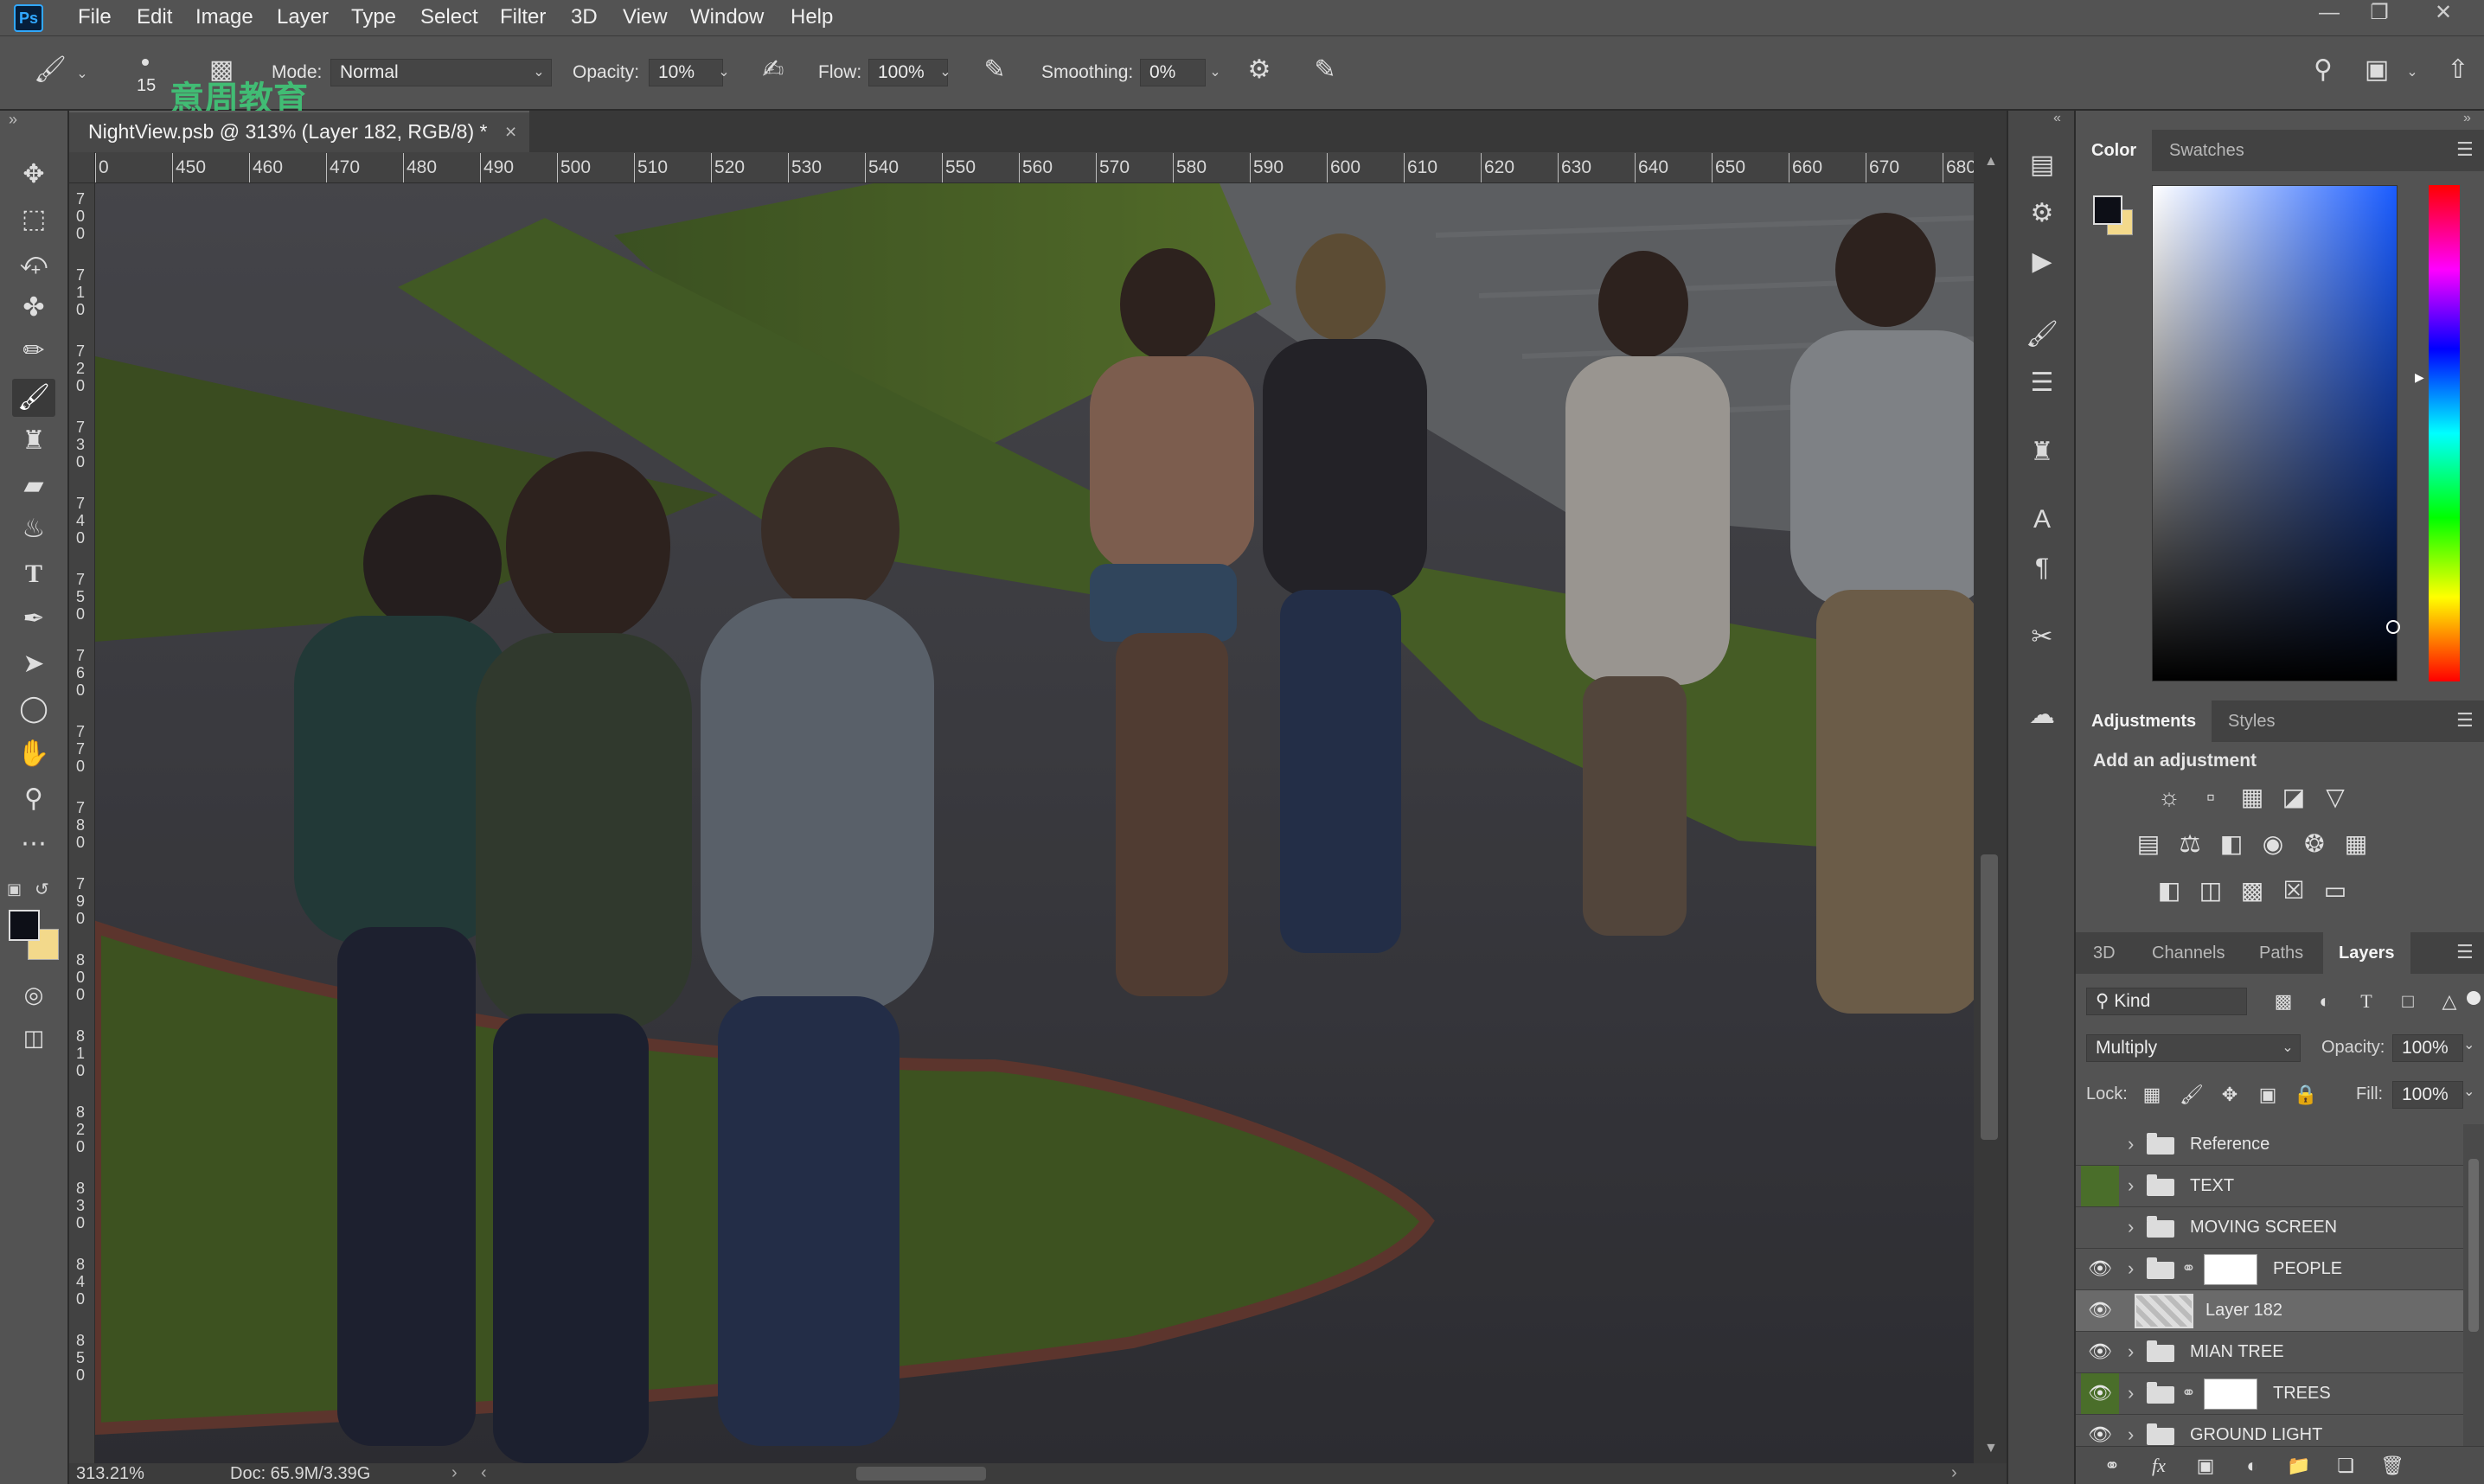 Image resolution: width=2484 pixels, height=1484 pixels. Describe the element at coordinates (2270, 1311) in the screenshot. I see `layer-row: 👁 Layer 182` at that location.